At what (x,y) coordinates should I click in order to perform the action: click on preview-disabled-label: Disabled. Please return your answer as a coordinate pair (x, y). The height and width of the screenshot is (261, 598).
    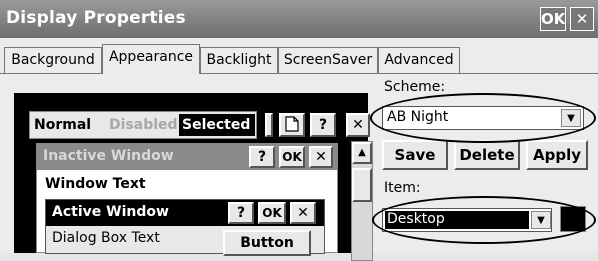
    Looking at the image, I should click on (143, 125).